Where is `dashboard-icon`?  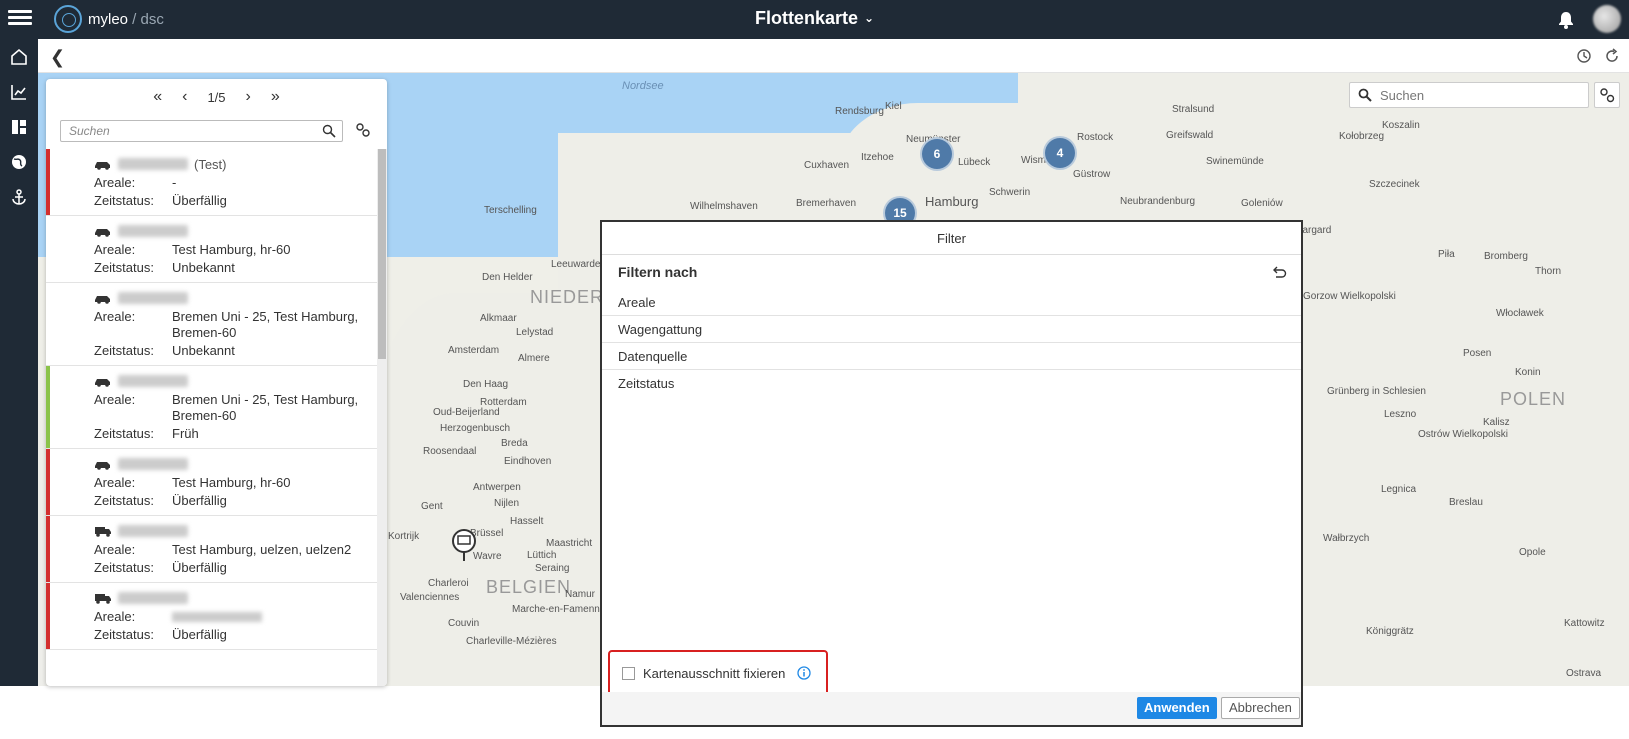 dashboard-icon is located at coordinates (19, 126).